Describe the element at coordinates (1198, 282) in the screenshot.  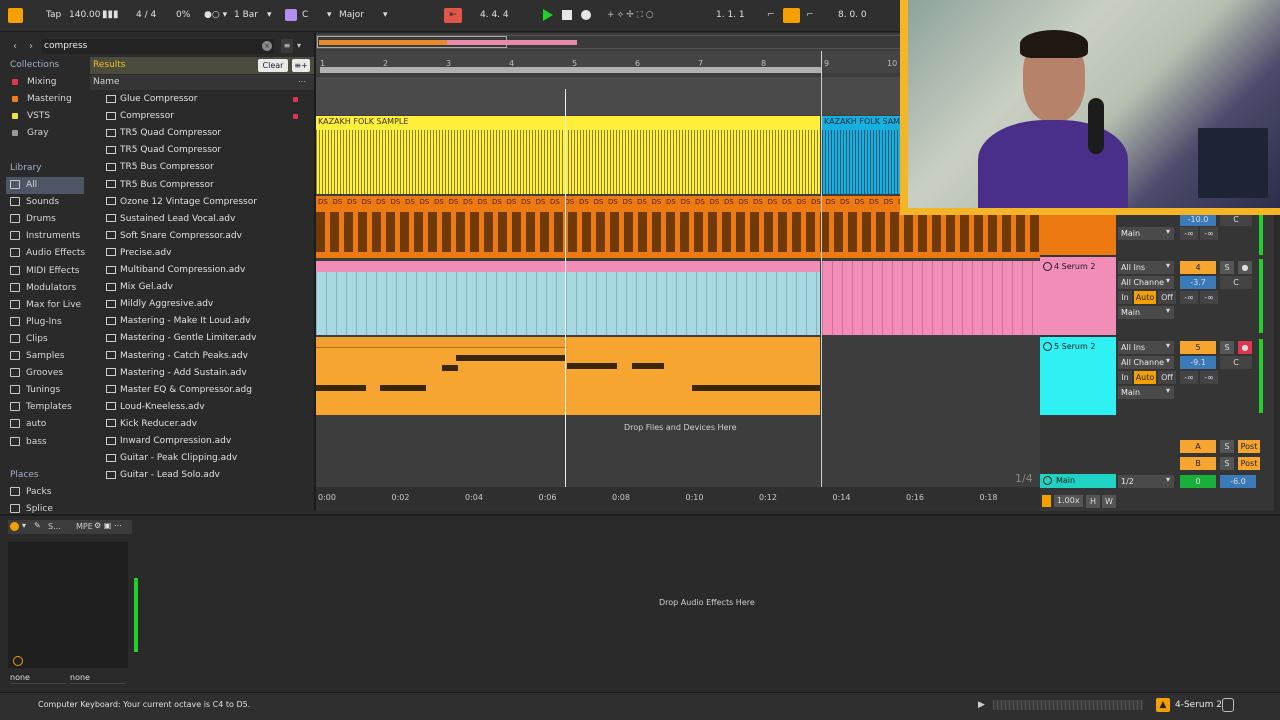
I see `track-volume: -3.7` at that location.